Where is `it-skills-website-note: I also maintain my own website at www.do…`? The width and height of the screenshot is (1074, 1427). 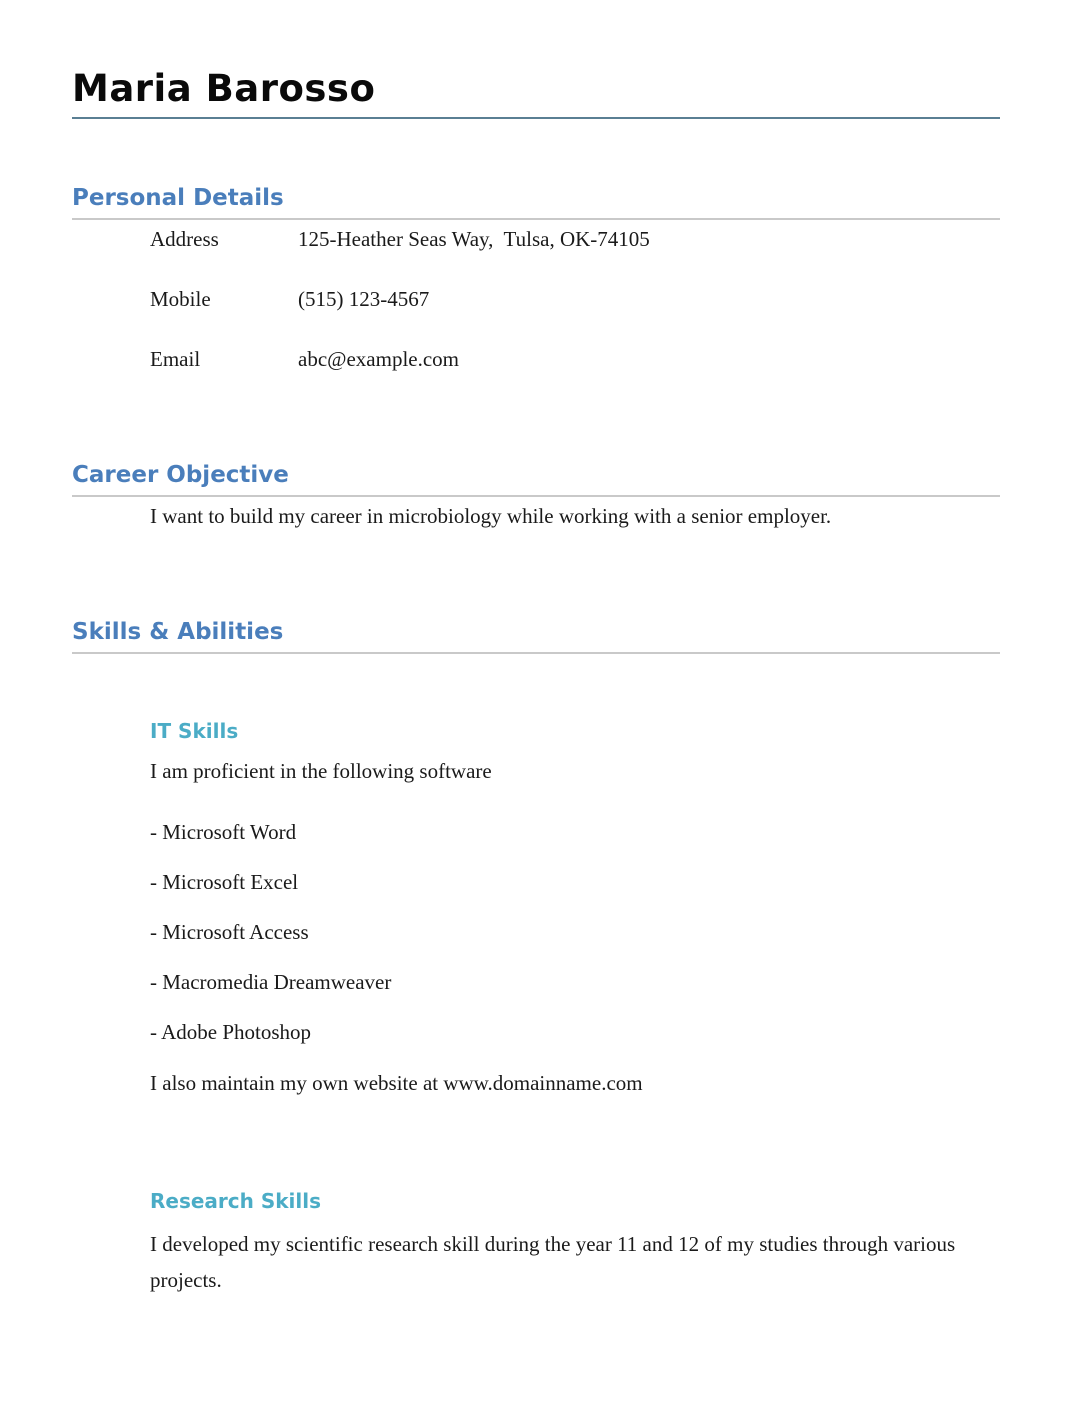
it-skills-website-note: I also maintain my own website at www.do… is located at coordinates (396, 1083).